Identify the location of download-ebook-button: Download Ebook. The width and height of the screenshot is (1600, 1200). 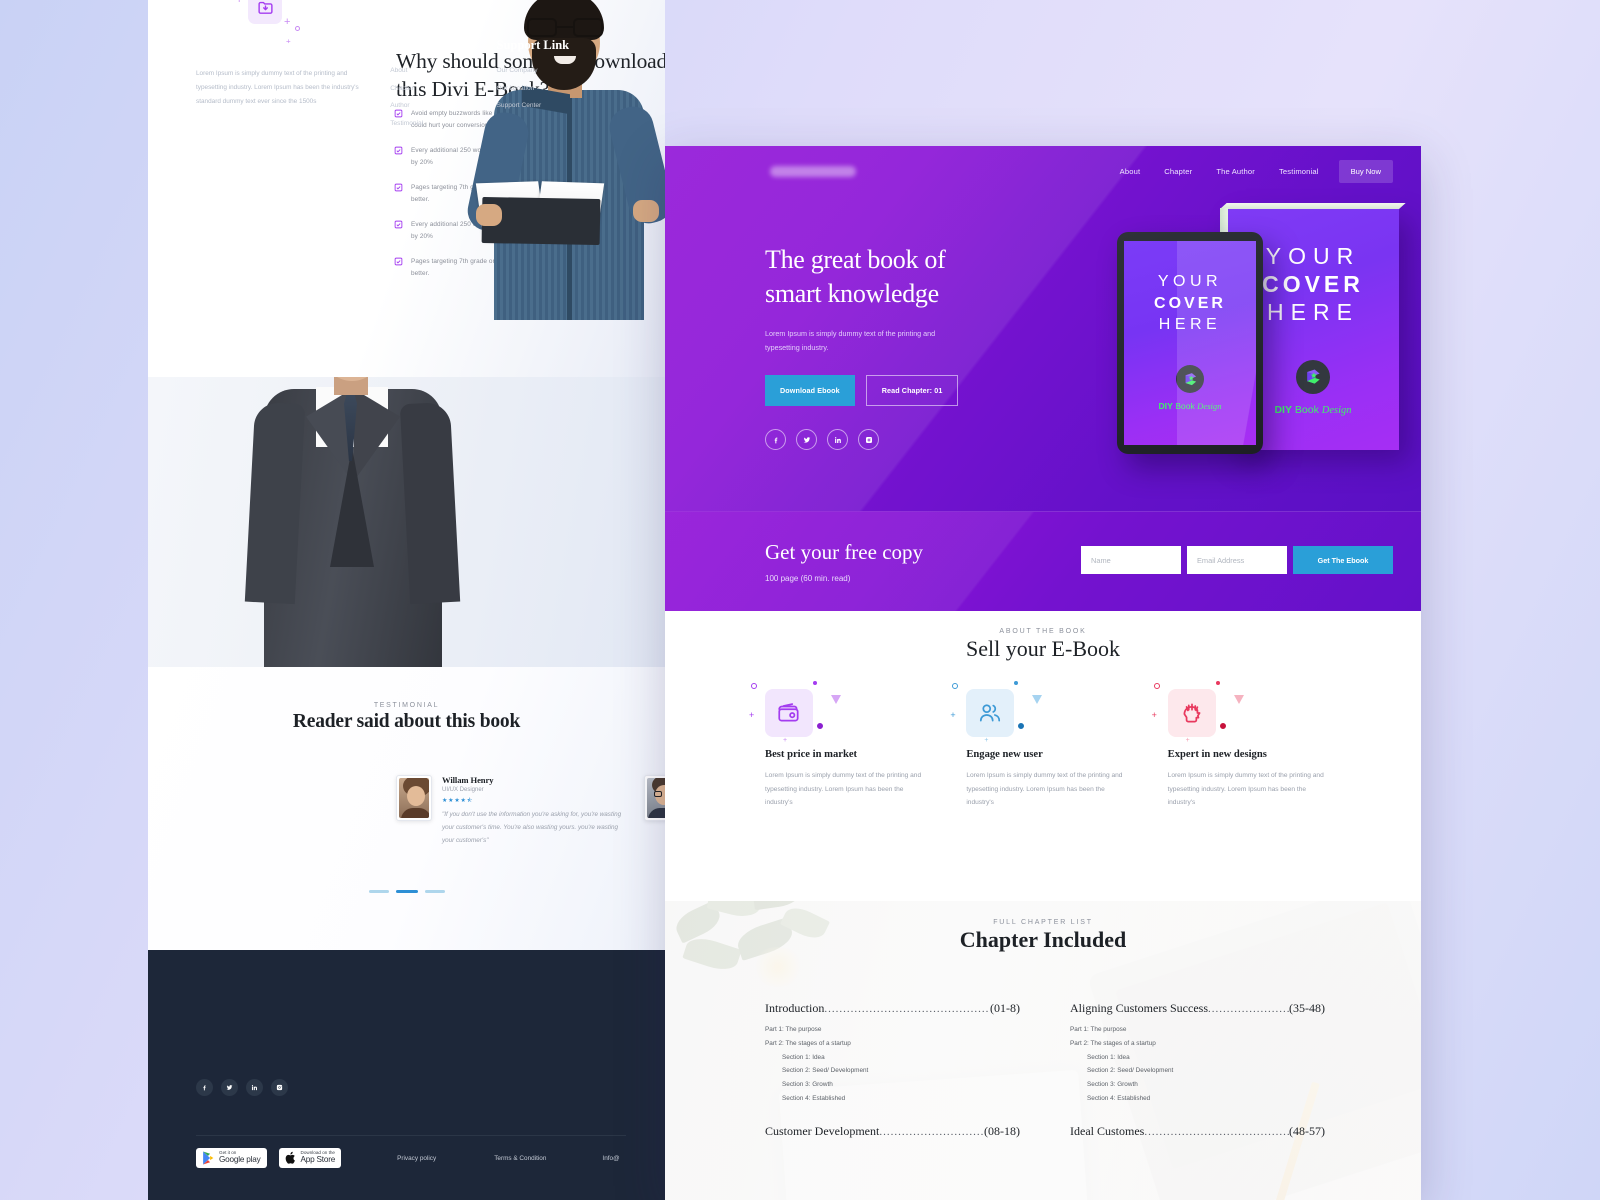
(810, 391).